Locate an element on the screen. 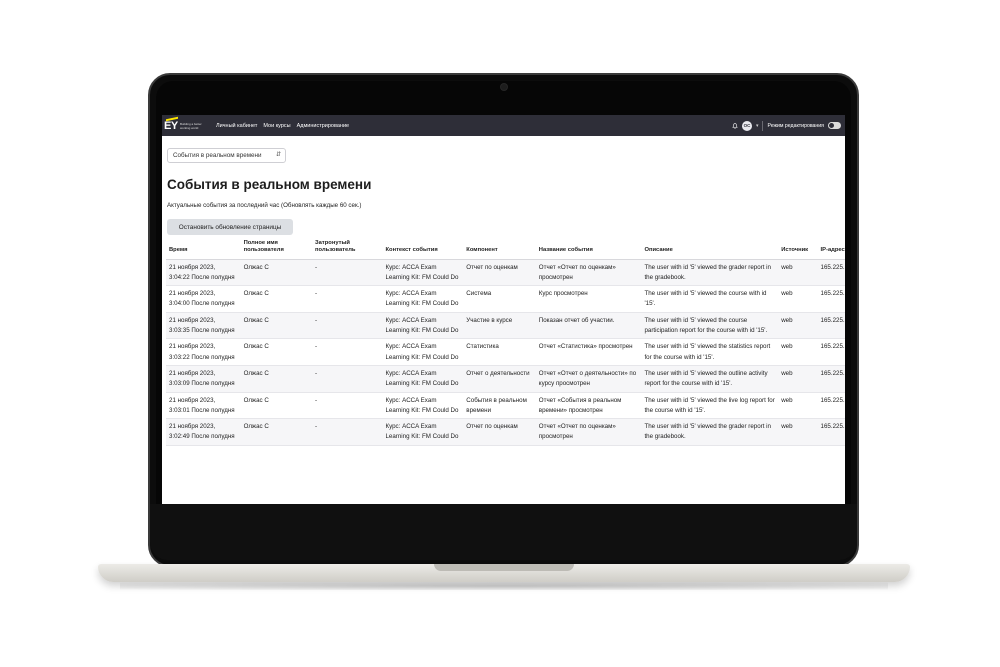  cell-event-link: Показан отчет об участии. is located at coordinates (588, 326).